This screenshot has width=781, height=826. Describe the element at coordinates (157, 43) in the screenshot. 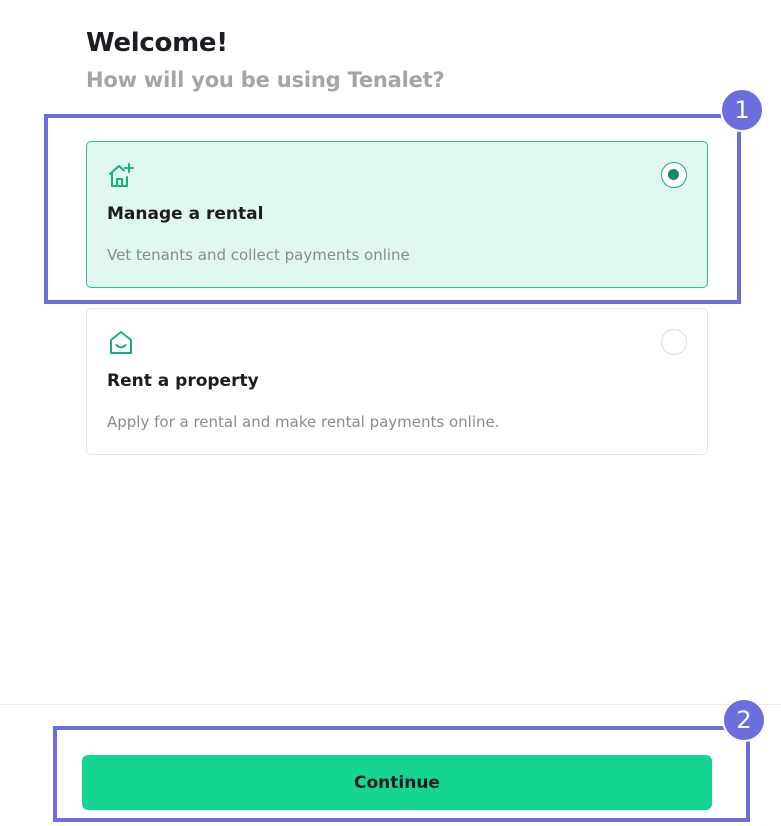

I see `page-title: Welcome!` at that location.